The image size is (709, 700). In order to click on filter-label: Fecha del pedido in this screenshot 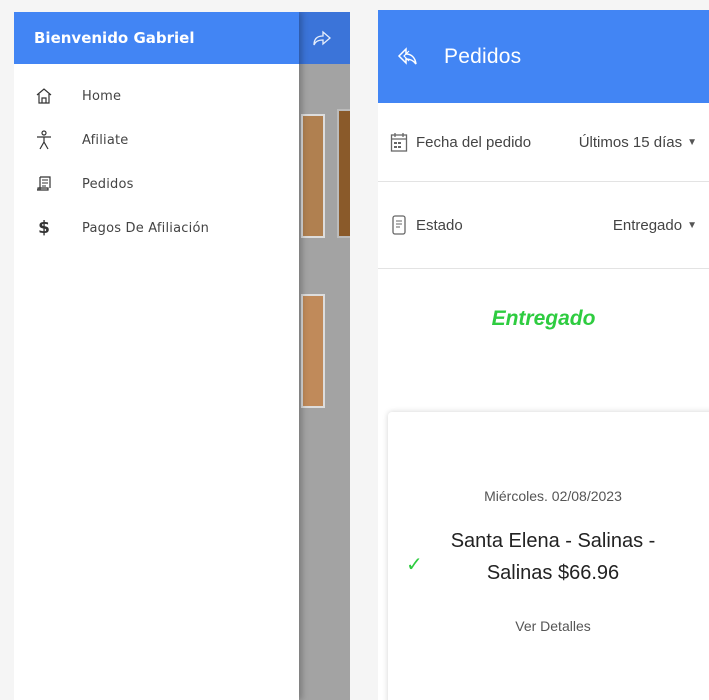, I will do `click(474, 142)`.